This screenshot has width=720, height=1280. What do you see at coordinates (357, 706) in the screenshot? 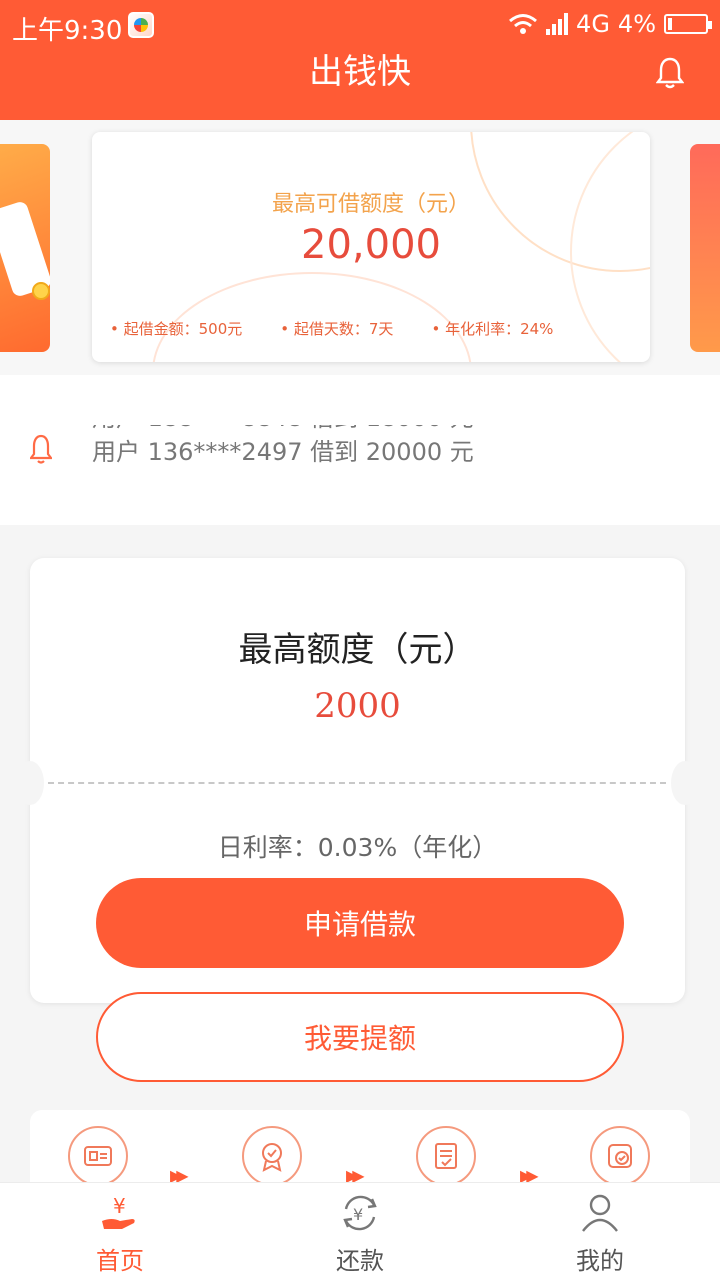
I see `loan-limit-value: 2000` at bounding box center [357, 706].